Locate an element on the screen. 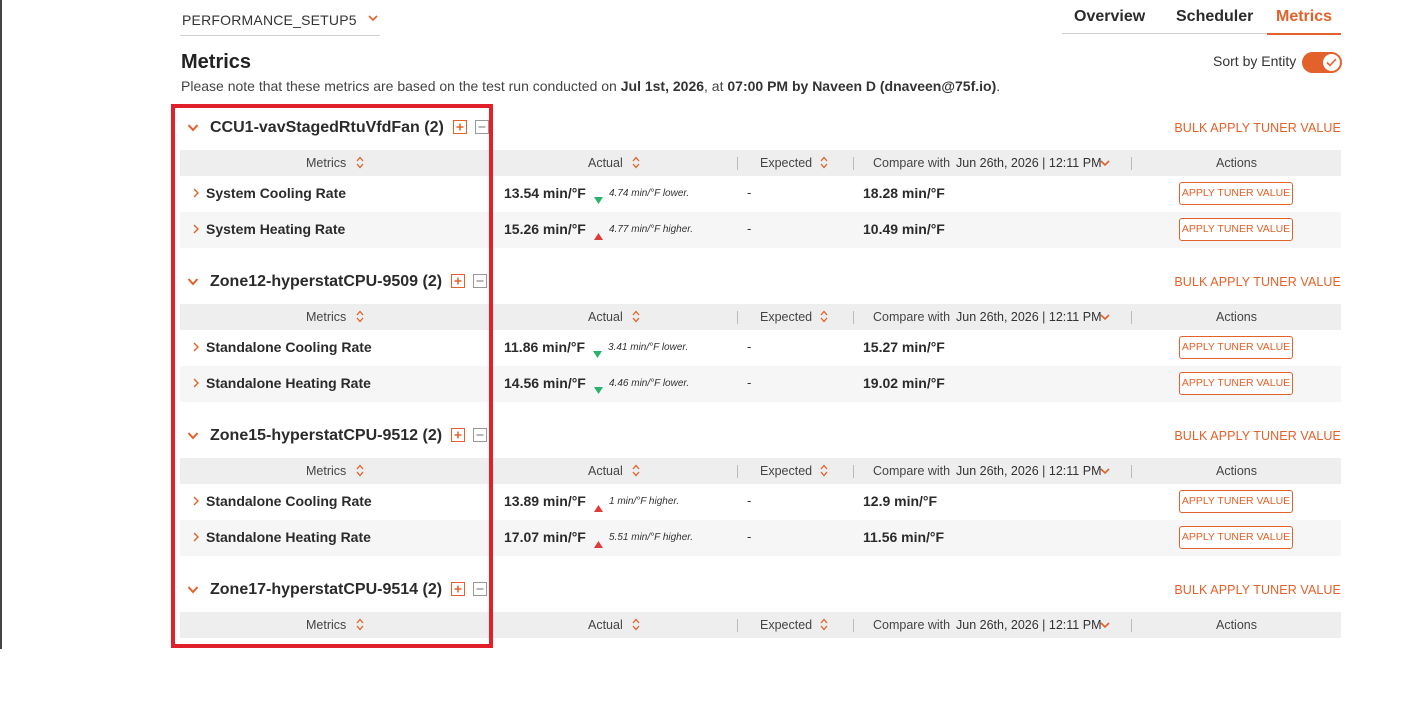  check-icon is located at coordinates (1331, 62).